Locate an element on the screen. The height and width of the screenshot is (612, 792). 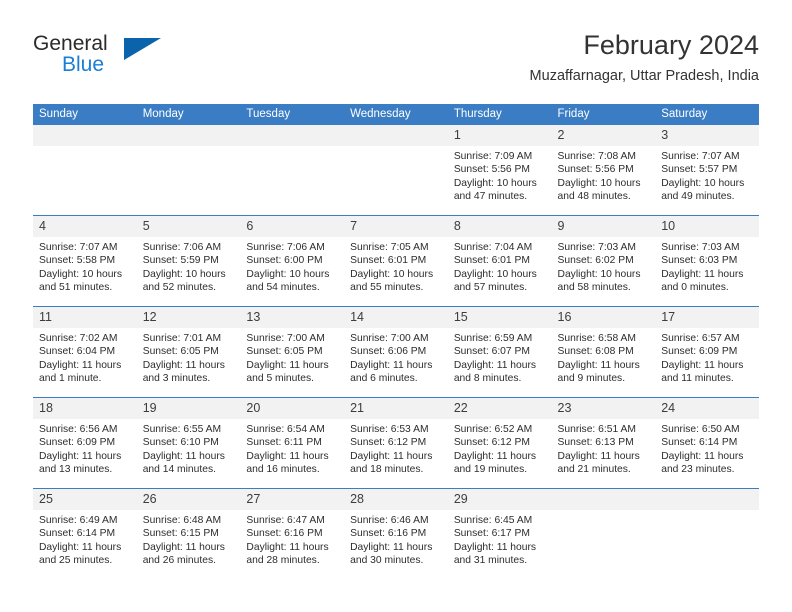
sunrise-text: Sunrise: 6:51 AM is located at coordinates (596, 429).